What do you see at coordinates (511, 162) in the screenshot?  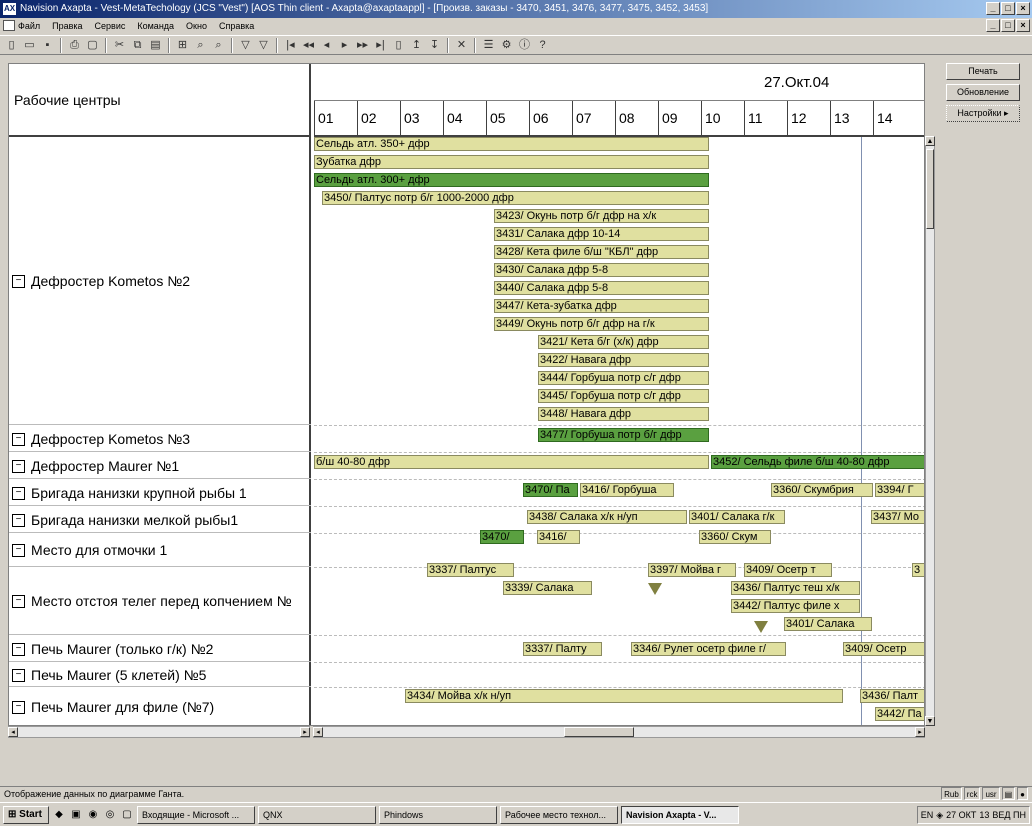 I see `production-order-bar: Зубатка дфр` at bounding box center [511, 162].